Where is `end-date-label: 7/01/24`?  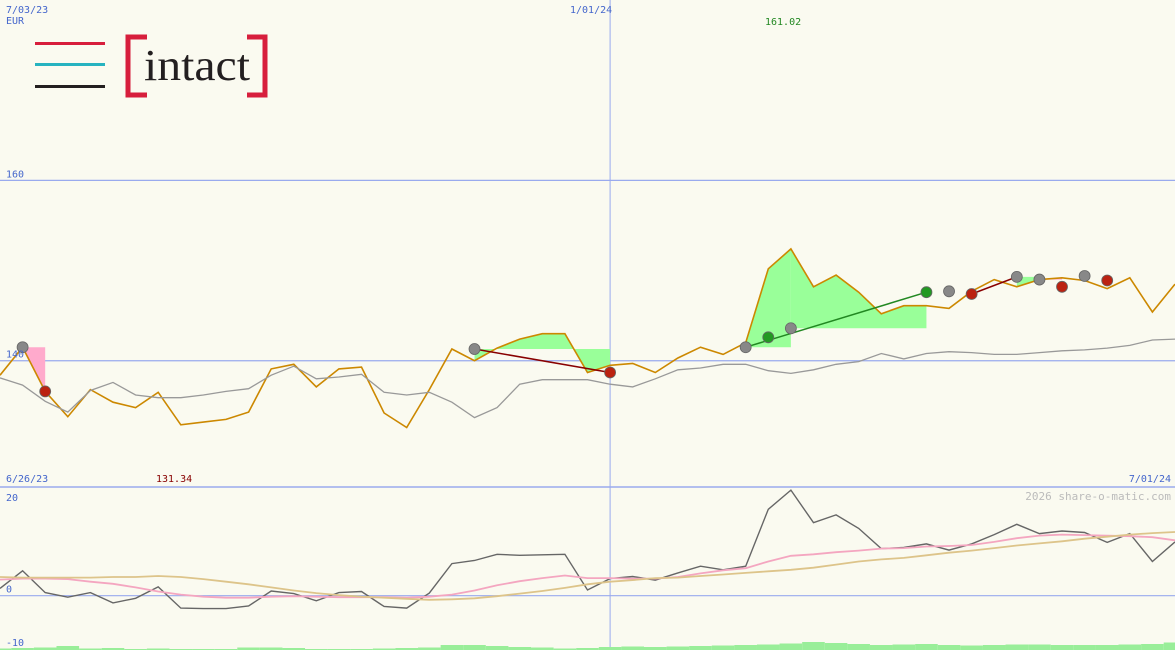
end-date-label: 7/01/24 is located at coordinates (1150, 479).